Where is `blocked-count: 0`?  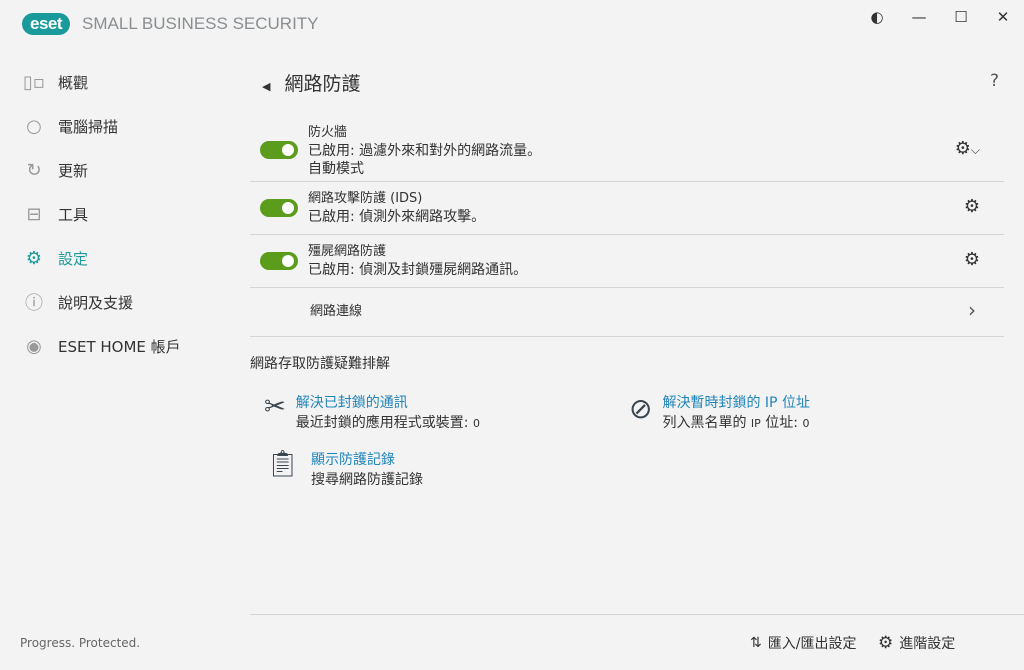
blocked-count: 0 is located at coordinates (476, 423).